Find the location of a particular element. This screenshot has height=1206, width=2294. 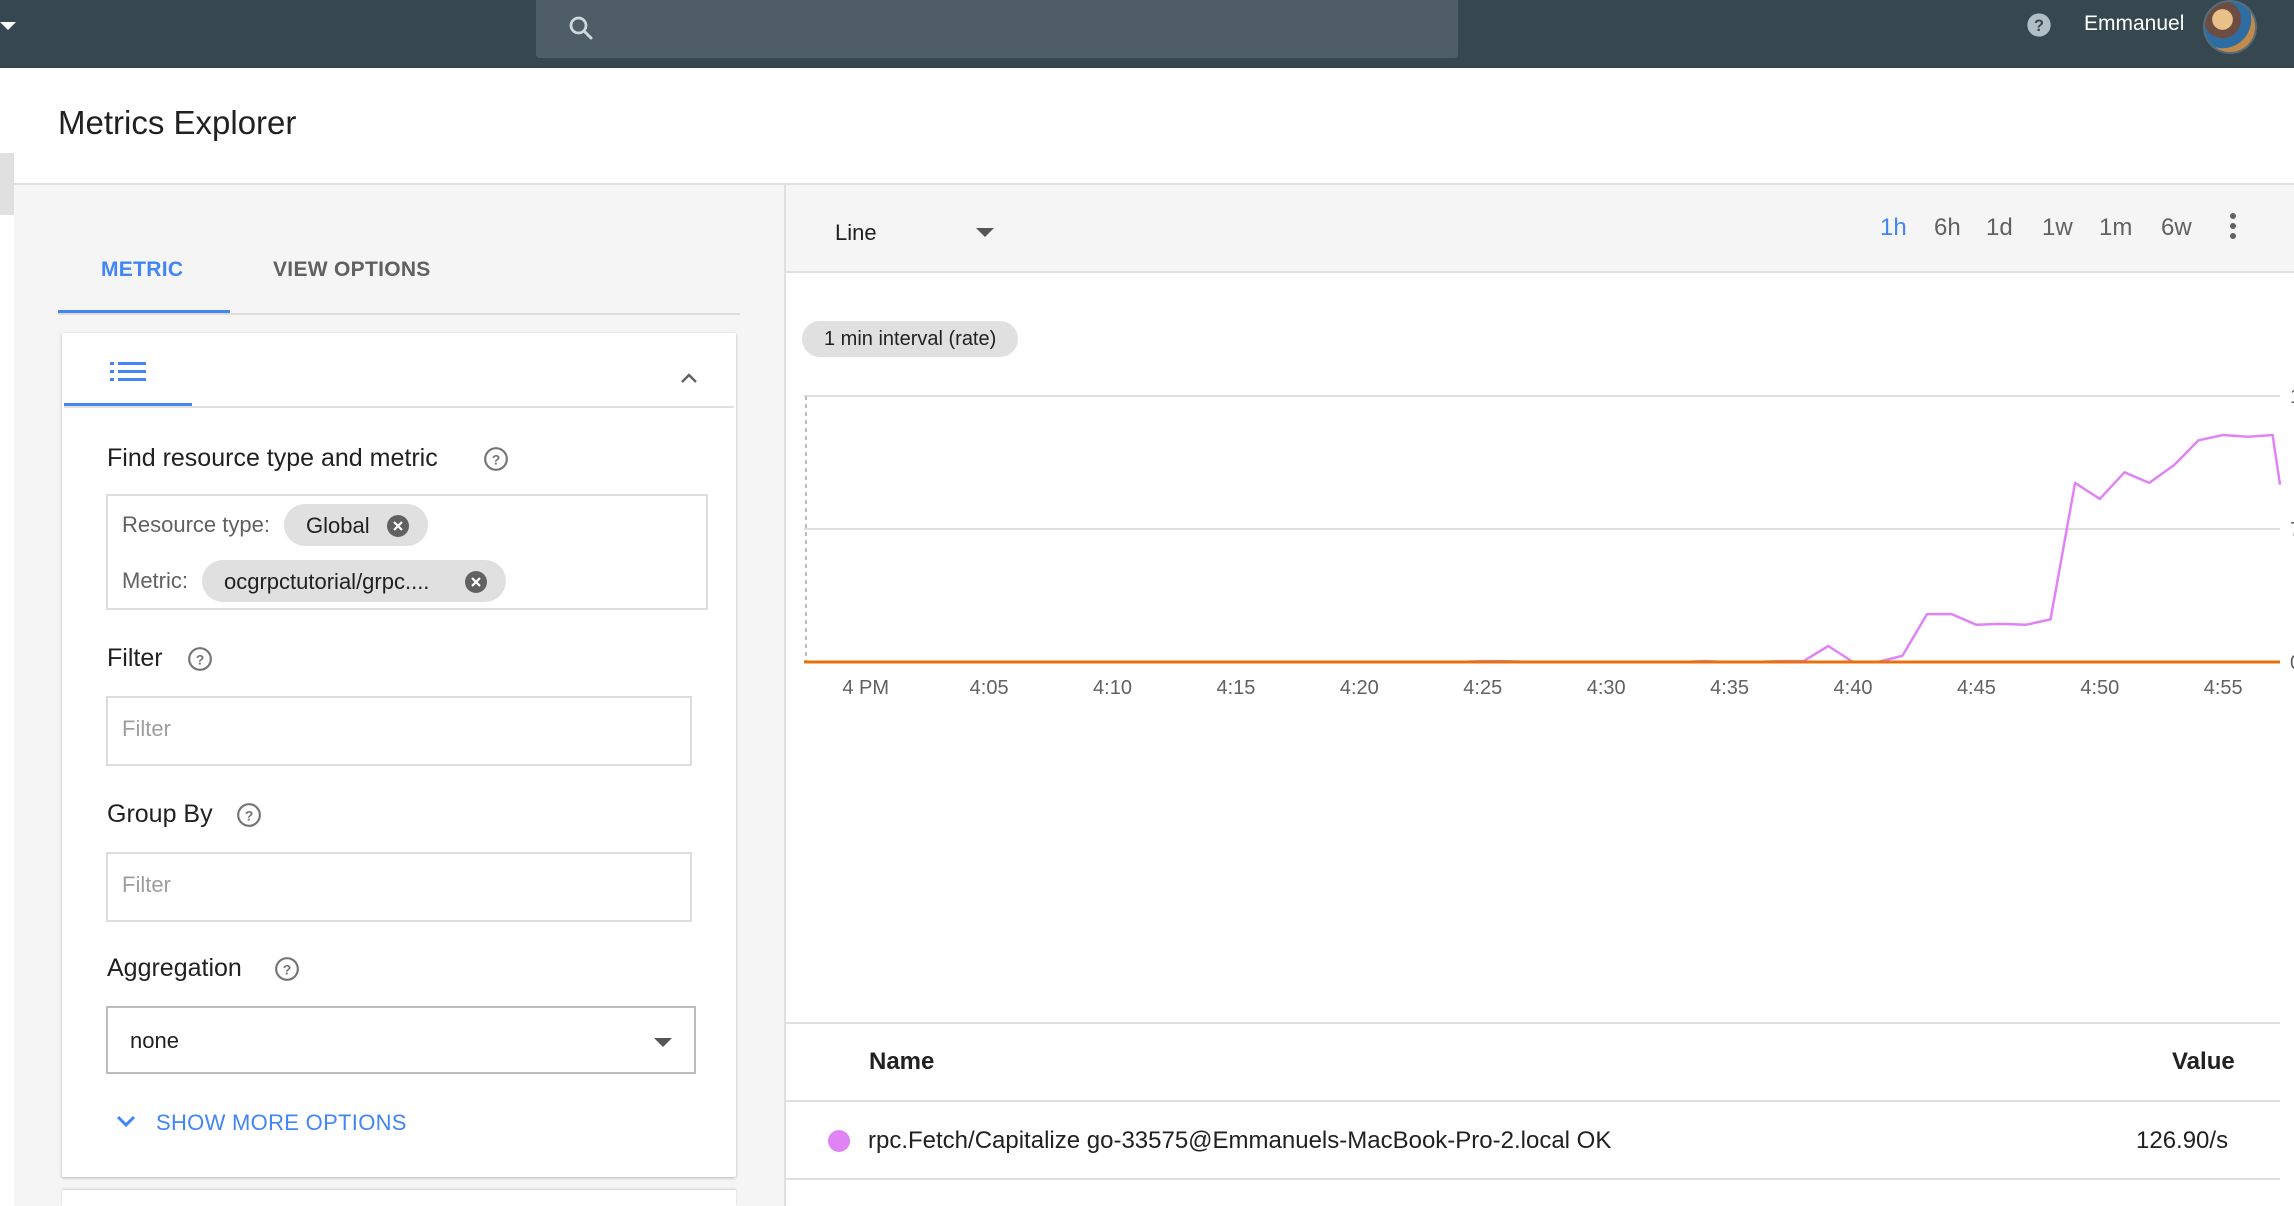

top-app-bar: ? Emmanuel is located at coordinates (1147, 34).